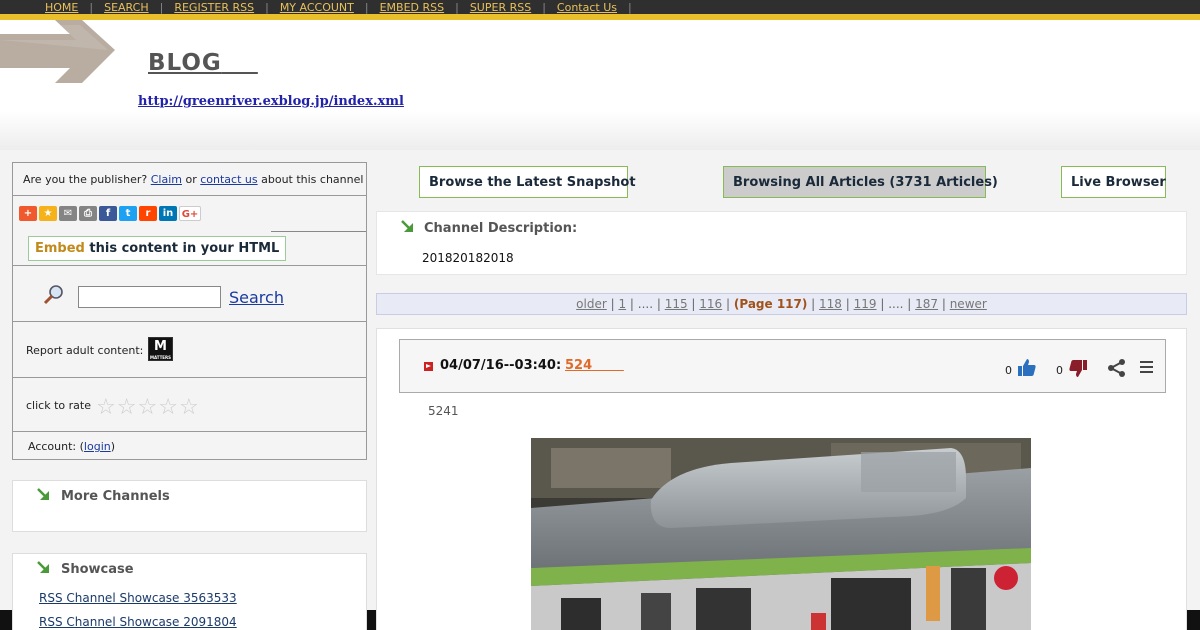 The width and height of the screenshot is (1200, 630). Describe the element at coordinates (312, 179) in the screenshot. I see `publisher-suffix: about this channel` at that location.